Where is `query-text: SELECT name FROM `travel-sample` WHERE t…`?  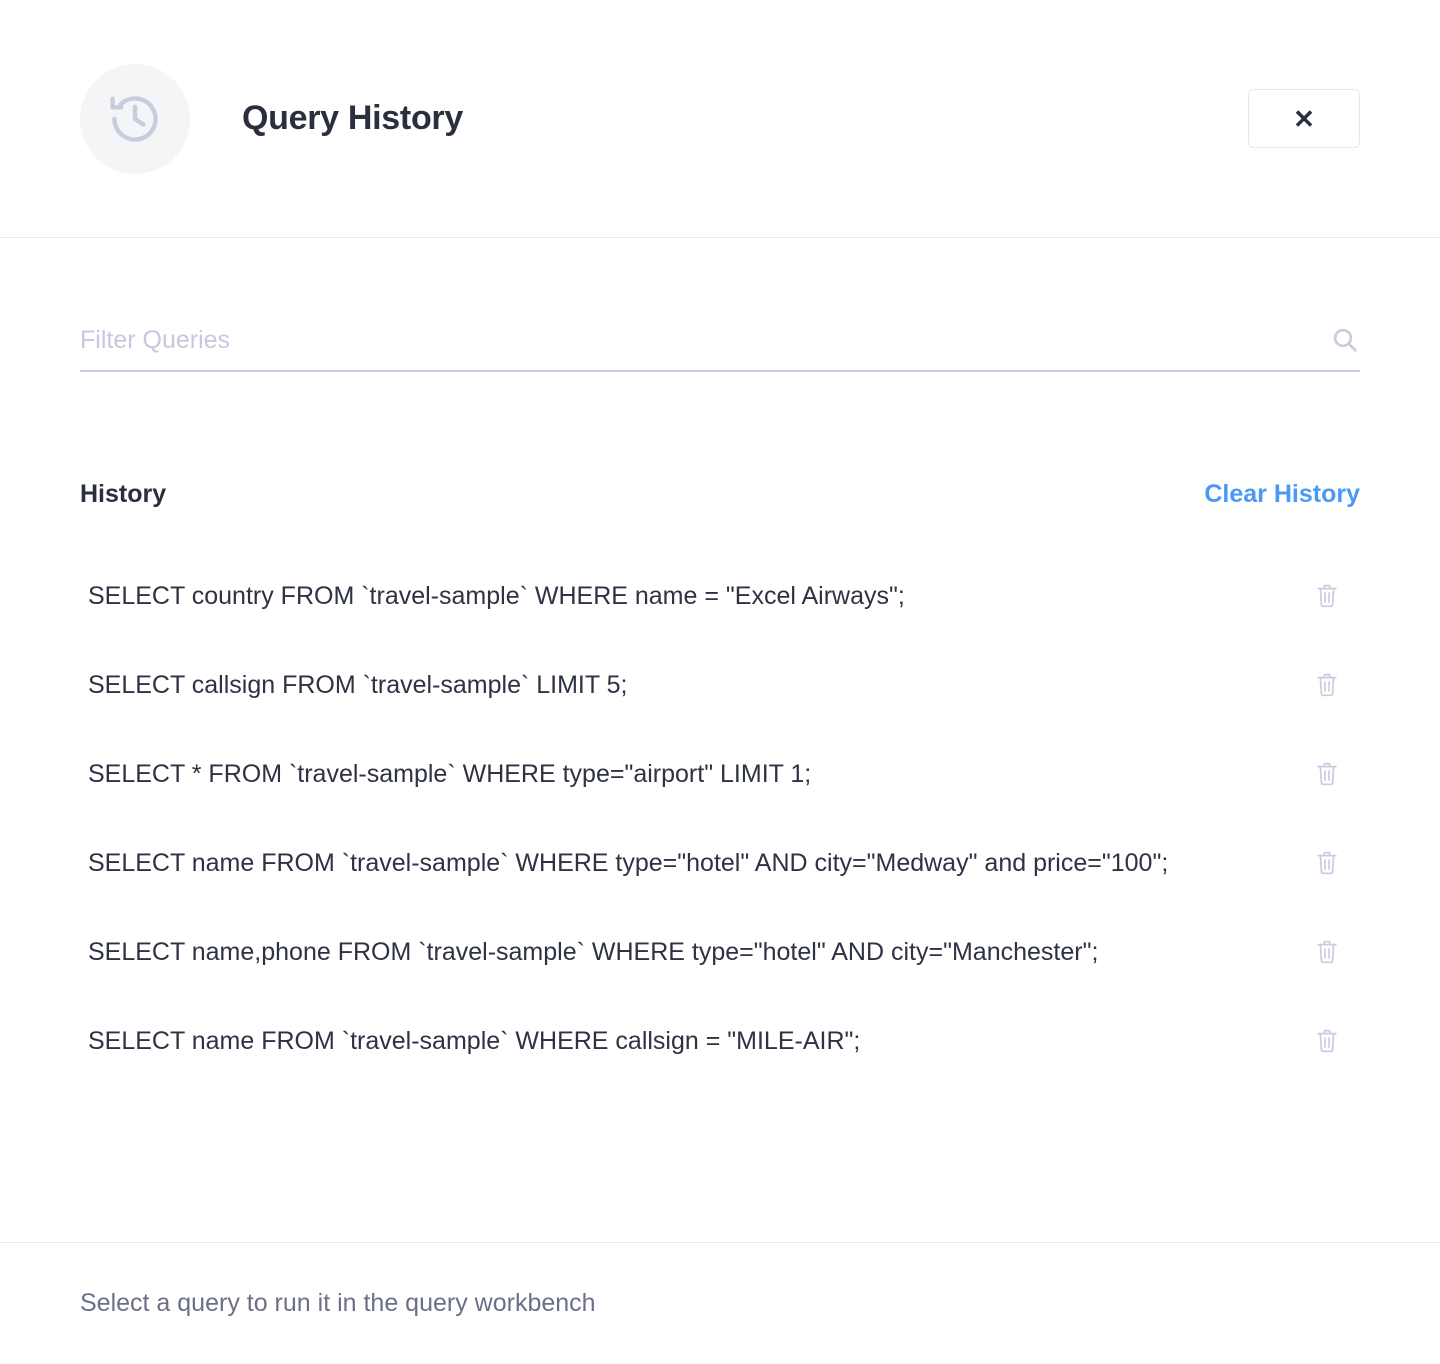
query-text: SELECT name FROM `travel-sample` WHERE t… is located at coordinates (628, 862).